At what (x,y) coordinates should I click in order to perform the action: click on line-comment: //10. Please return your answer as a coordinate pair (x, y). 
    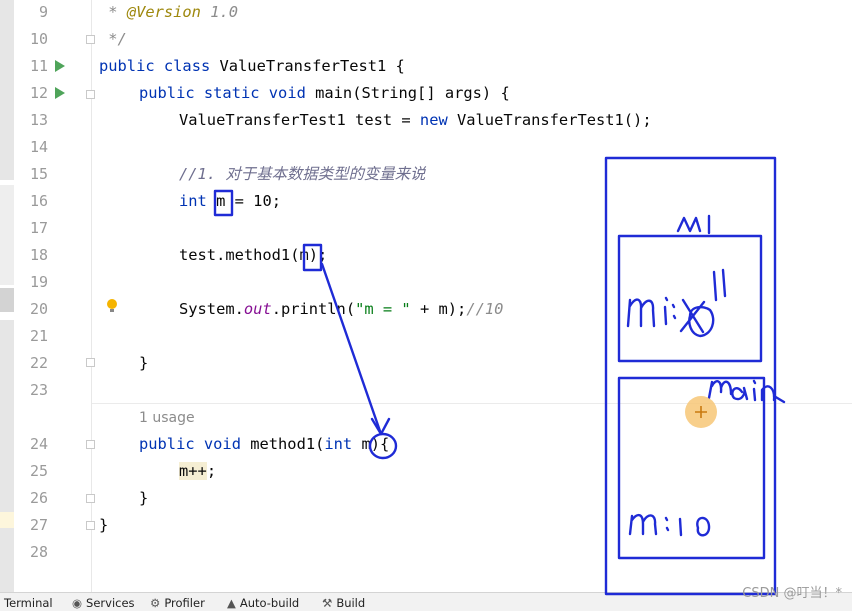
    Looking at the image, I should click on (485, 309).